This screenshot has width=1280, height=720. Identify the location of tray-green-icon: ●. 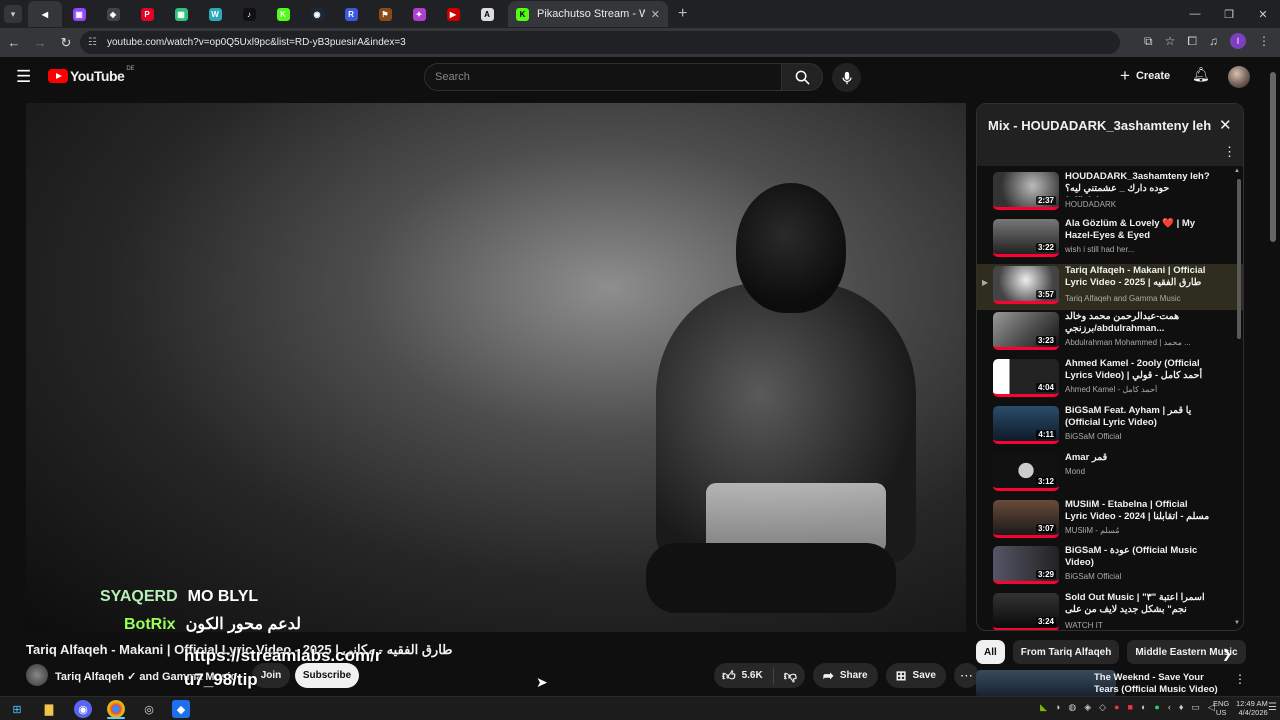
(1156, 707).